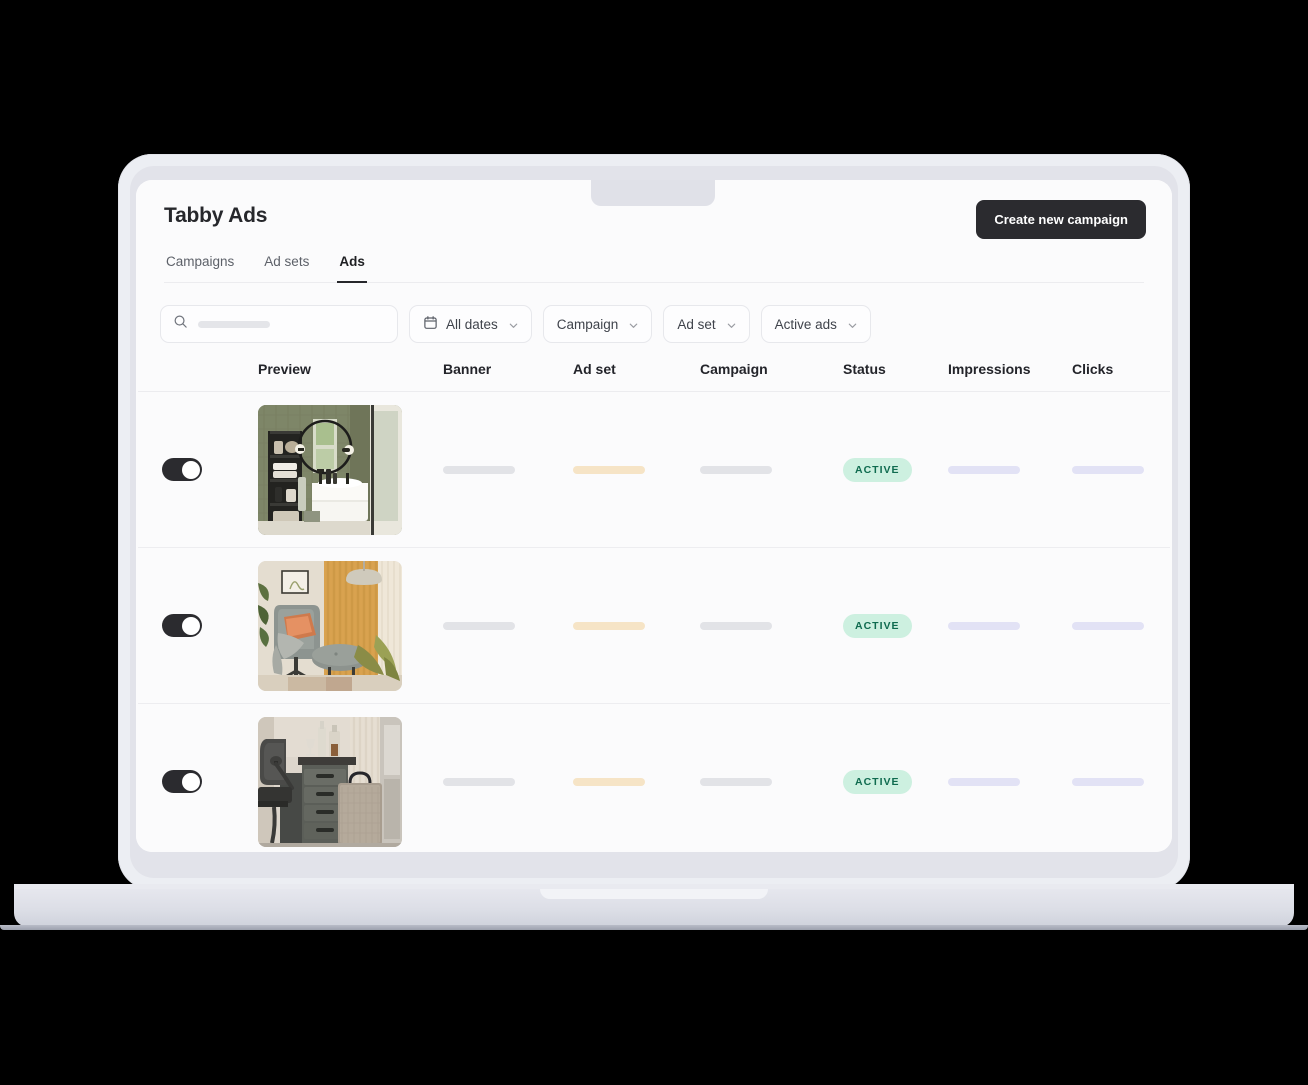  I want to click on search-placeholder-skeleton, so click(234, 324).